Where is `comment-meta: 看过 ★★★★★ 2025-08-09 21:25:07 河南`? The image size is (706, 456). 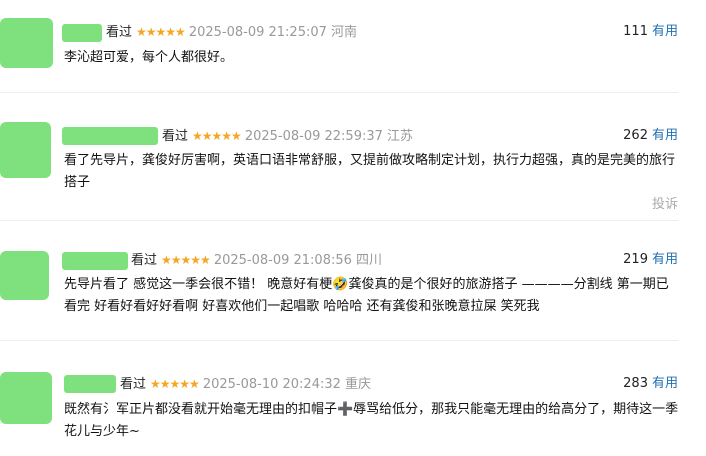
comment-meta: 看过 ★★★★★ 2025-08-09 21:25:07 河南 is located at coordinates (231, 32).